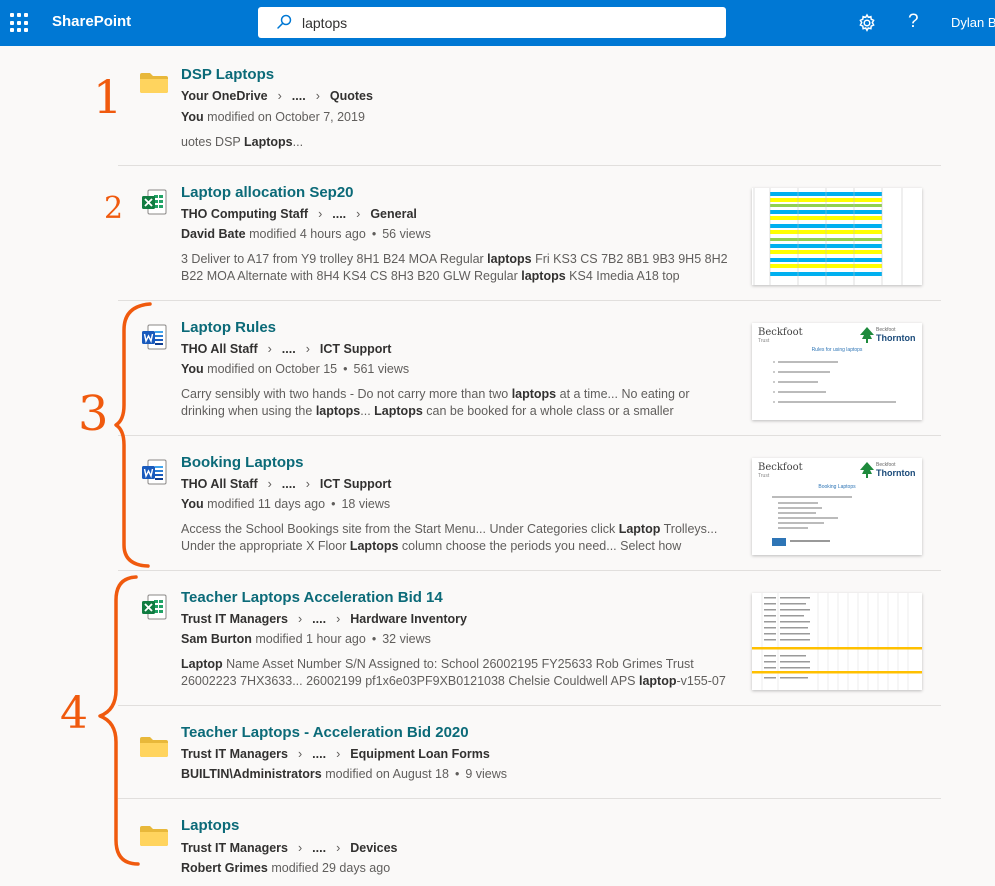 The height and width of the screenshot is (886, 995). What do you see at coordinates (486, 774) in the screenshot?
I see `view-count: 9 views` at bounding box center [486, 774].